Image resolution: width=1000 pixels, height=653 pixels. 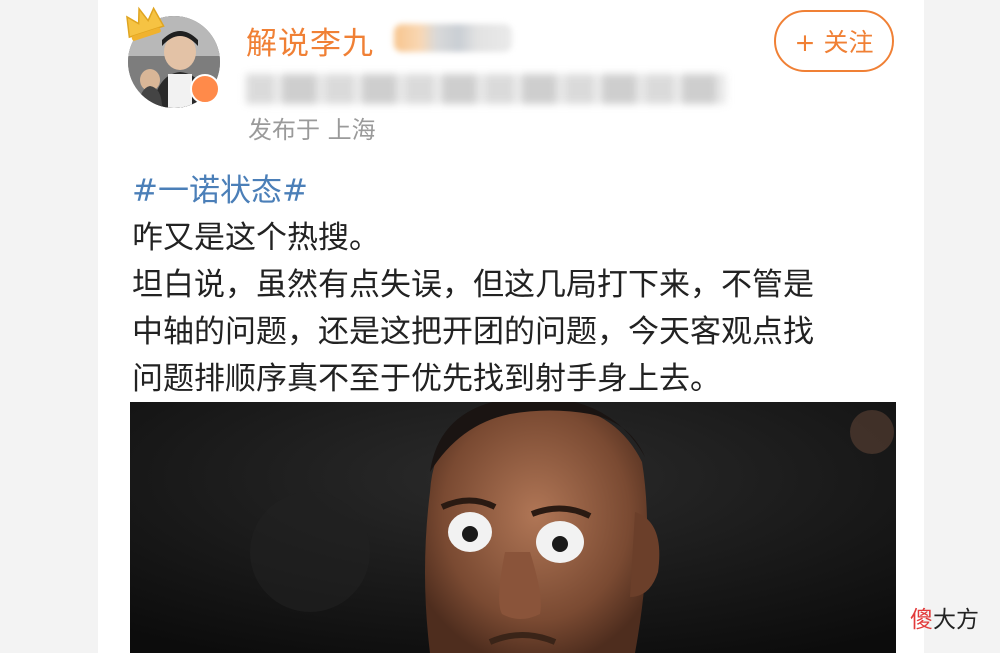 What do you see at coordinates (834, 41) in the screenshot?
I see `follow-button: + 关注` at bounding box center [834, 41].